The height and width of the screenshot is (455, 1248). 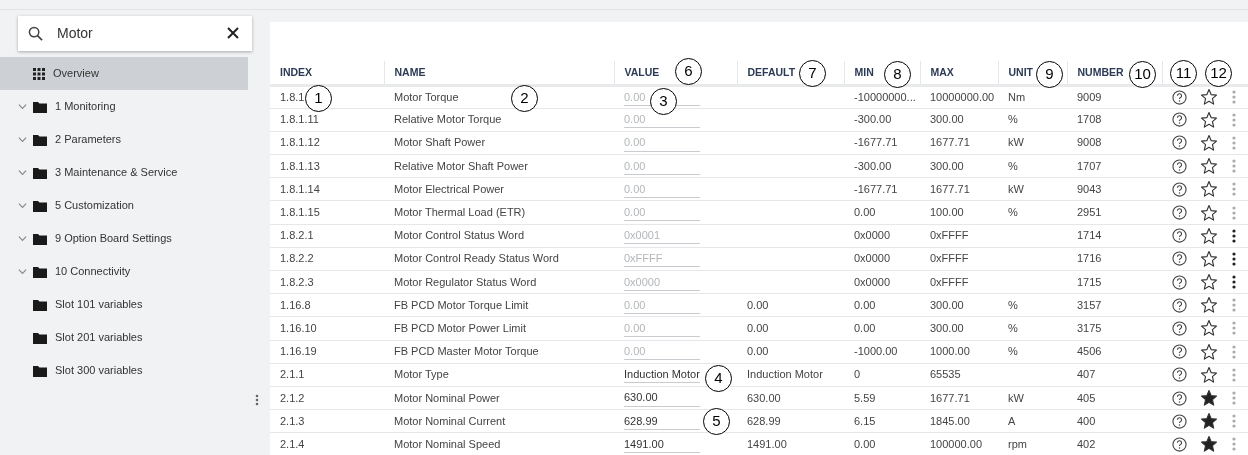 I want to click on sidebar-item: 3 Maintenance & Service, so click(x=124, y=172).